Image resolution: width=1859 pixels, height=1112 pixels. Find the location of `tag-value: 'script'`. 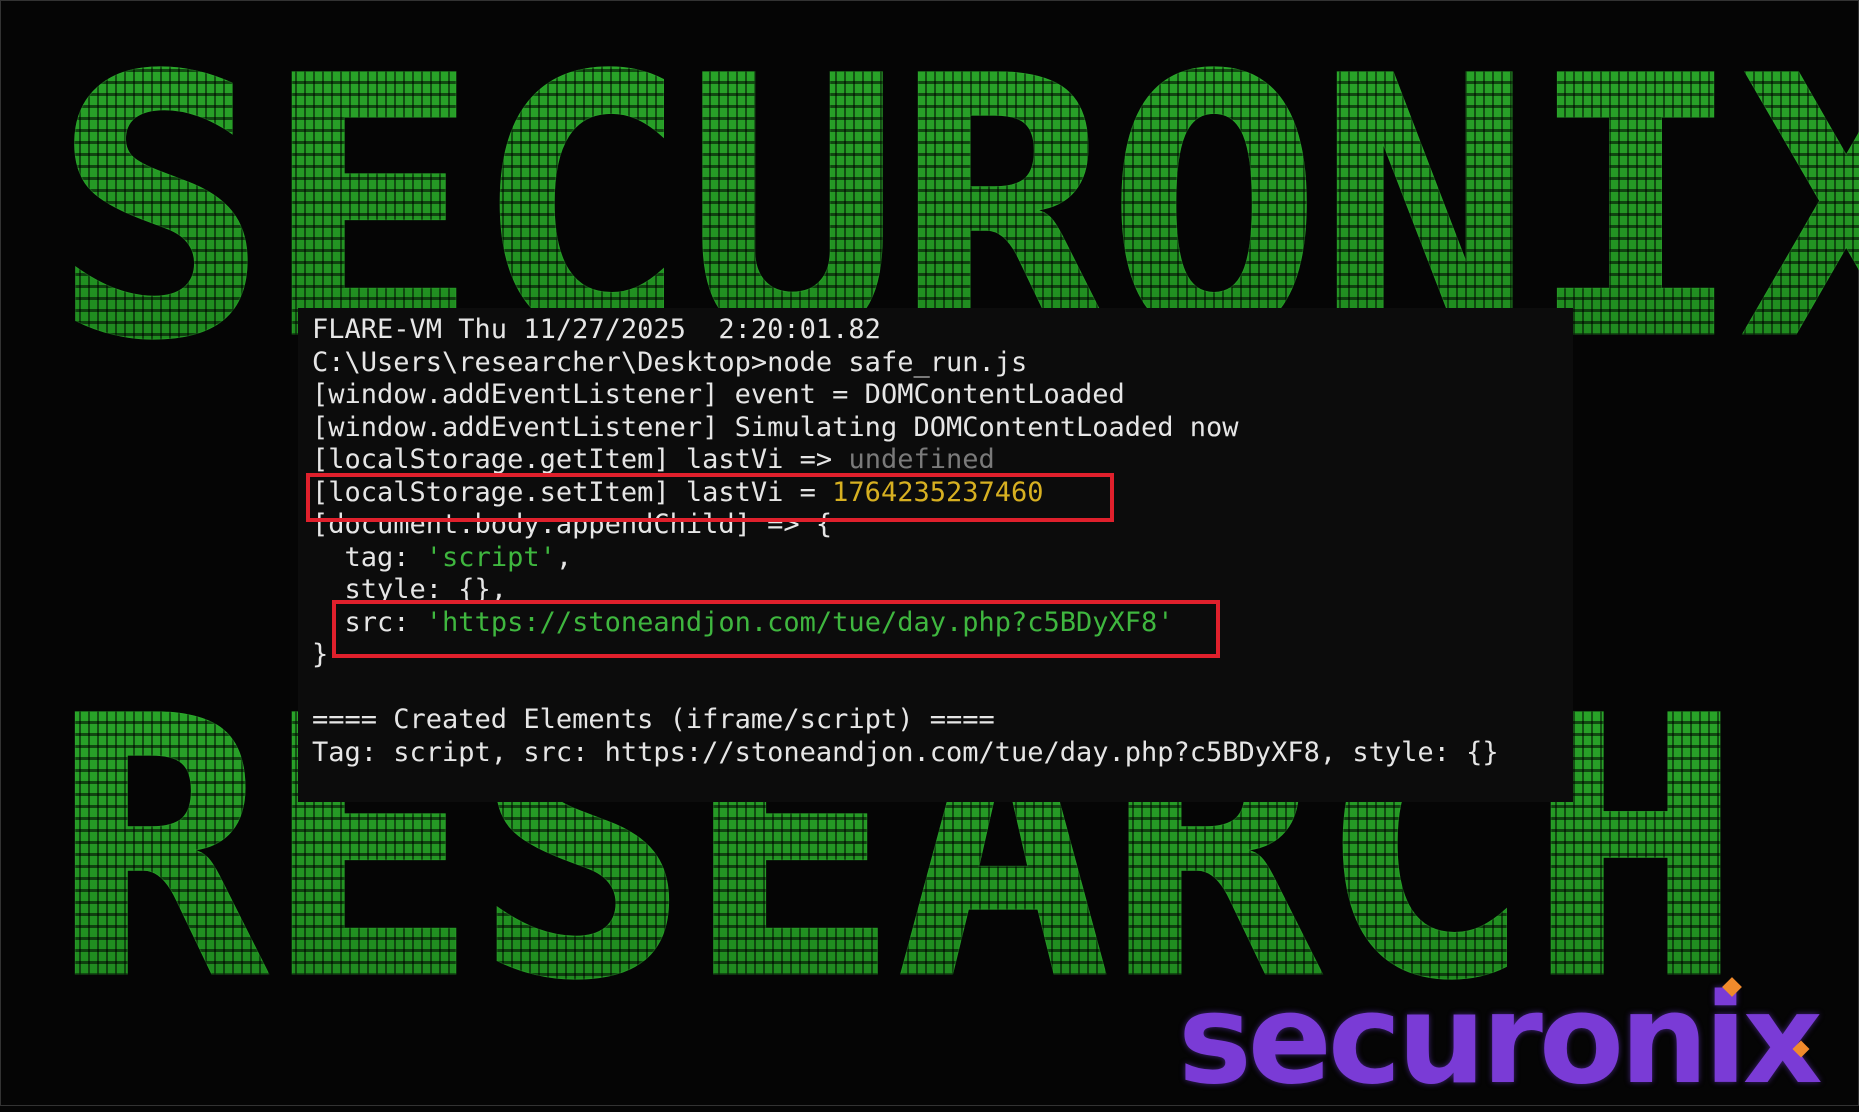

tag-value: 'script' is located at coordinates (490, 557).